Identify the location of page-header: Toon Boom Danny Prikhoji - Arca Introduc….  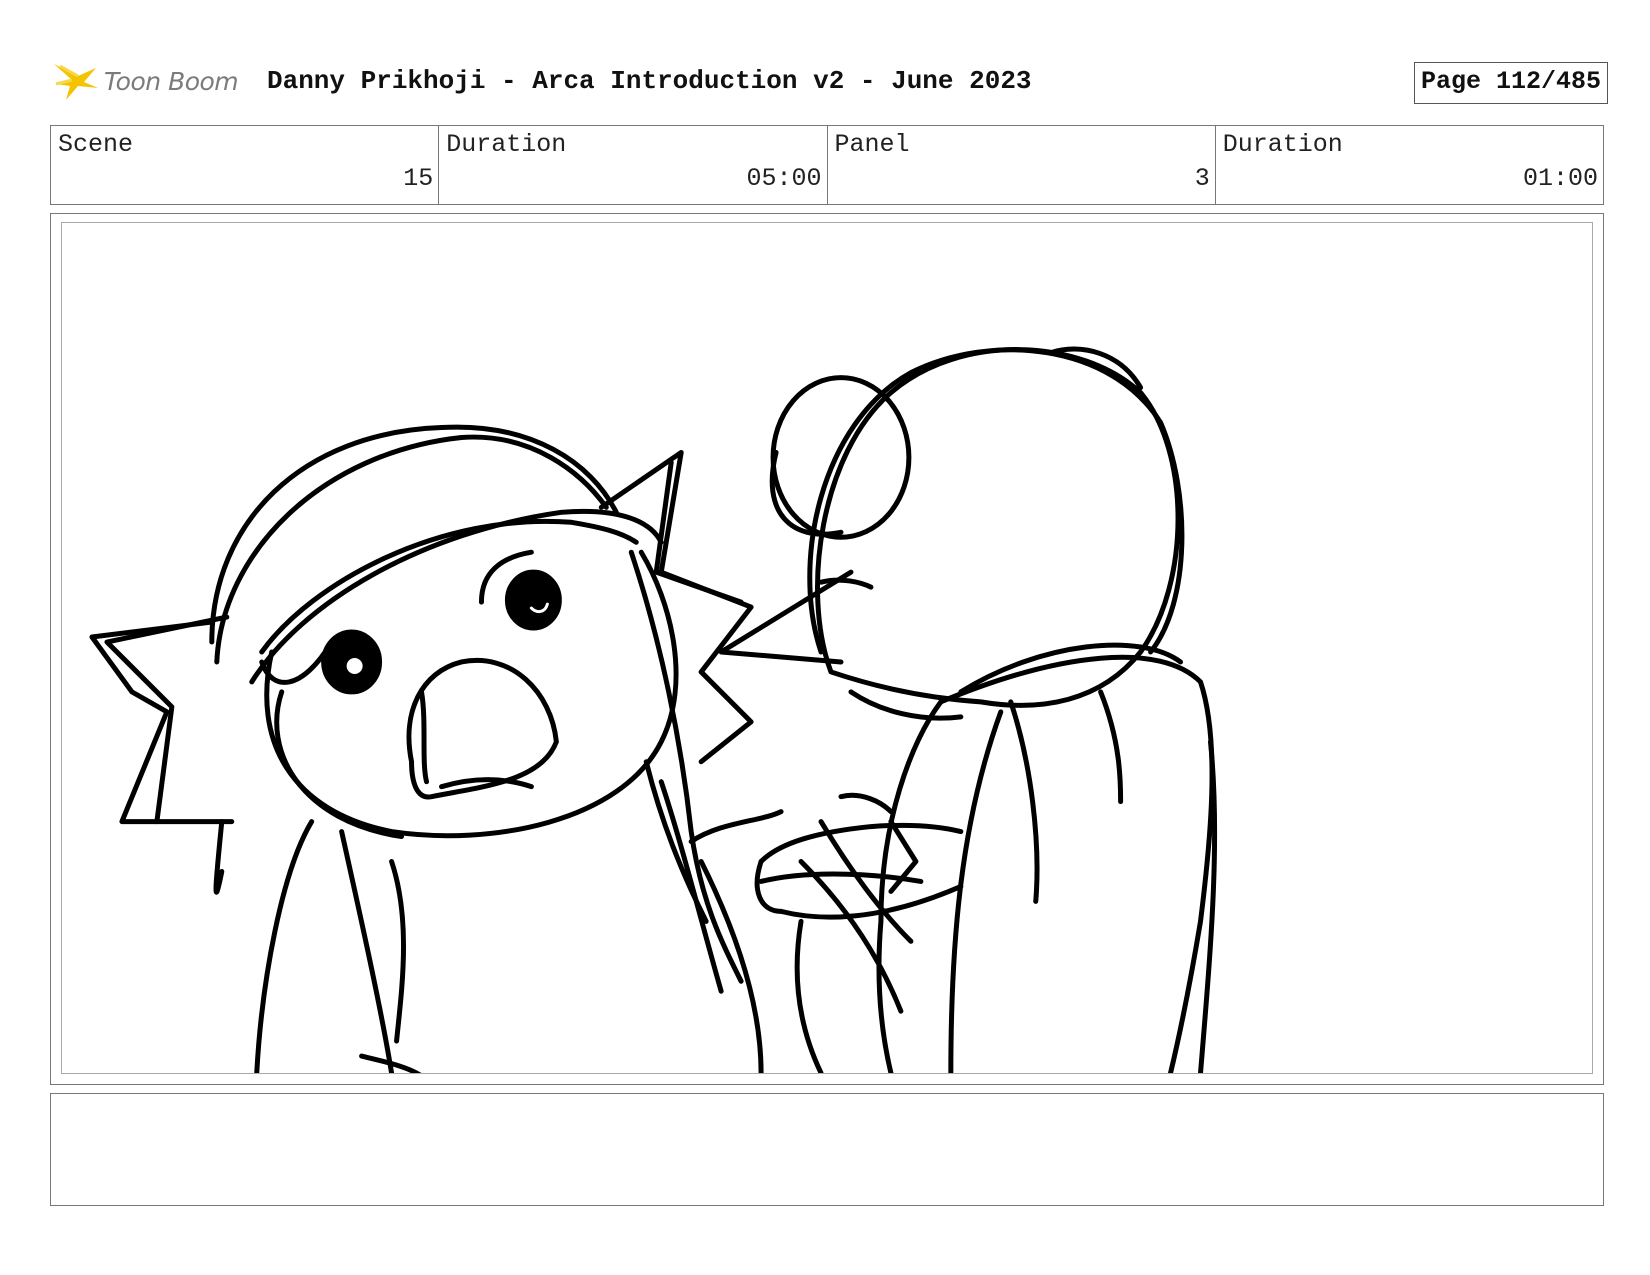
(830, 81).